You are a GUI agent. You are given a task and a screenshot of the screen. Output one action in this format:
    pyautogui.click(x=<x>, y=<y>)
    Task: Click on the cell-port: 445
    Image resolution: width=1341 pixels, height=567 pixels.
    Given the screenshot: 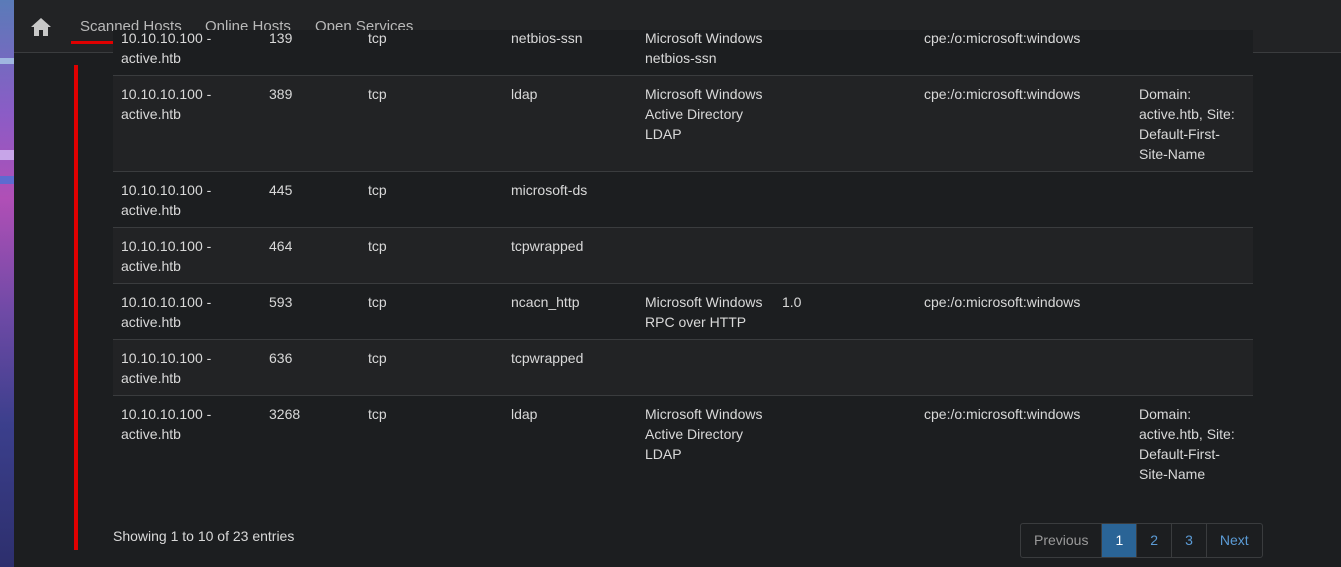 What is the action you would take?
    pyautogui.click(x=310, y=199)
    